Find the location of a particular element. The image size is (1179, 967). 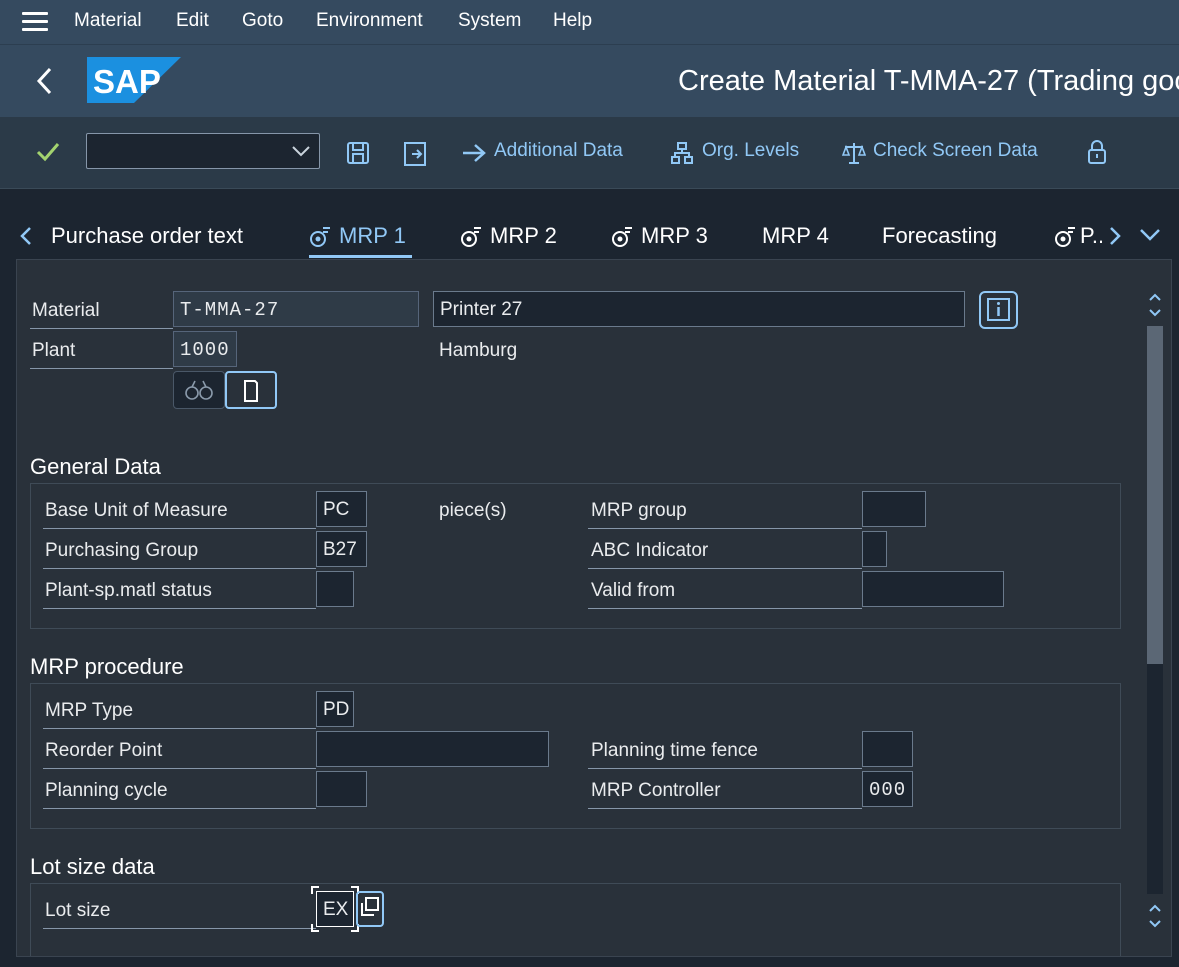

mrp-type-label: MRP Type is located at coordinates (89, 710).